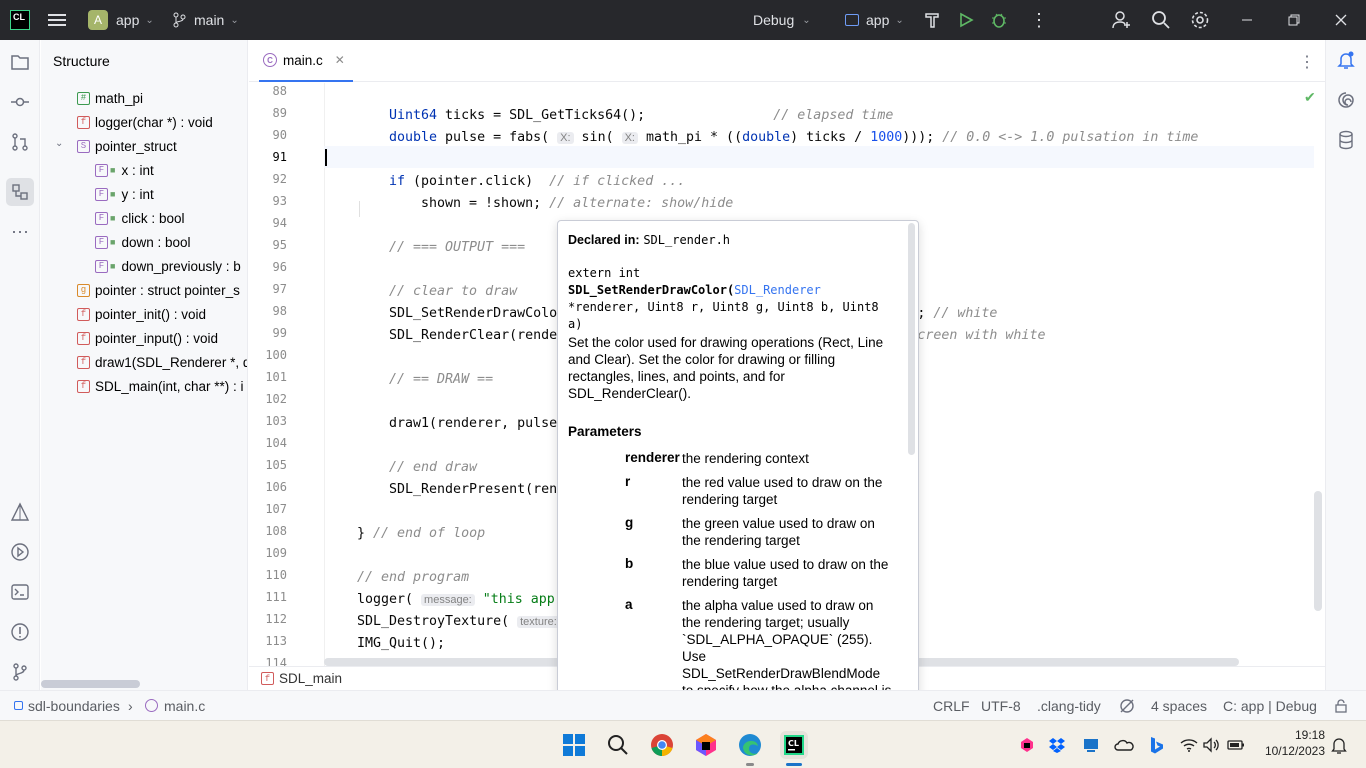  What do you see at coordinates (1307, 62) in the screenshot?
I see `tab-actions-icon: ⋮` at bounding box center [1307, 62].